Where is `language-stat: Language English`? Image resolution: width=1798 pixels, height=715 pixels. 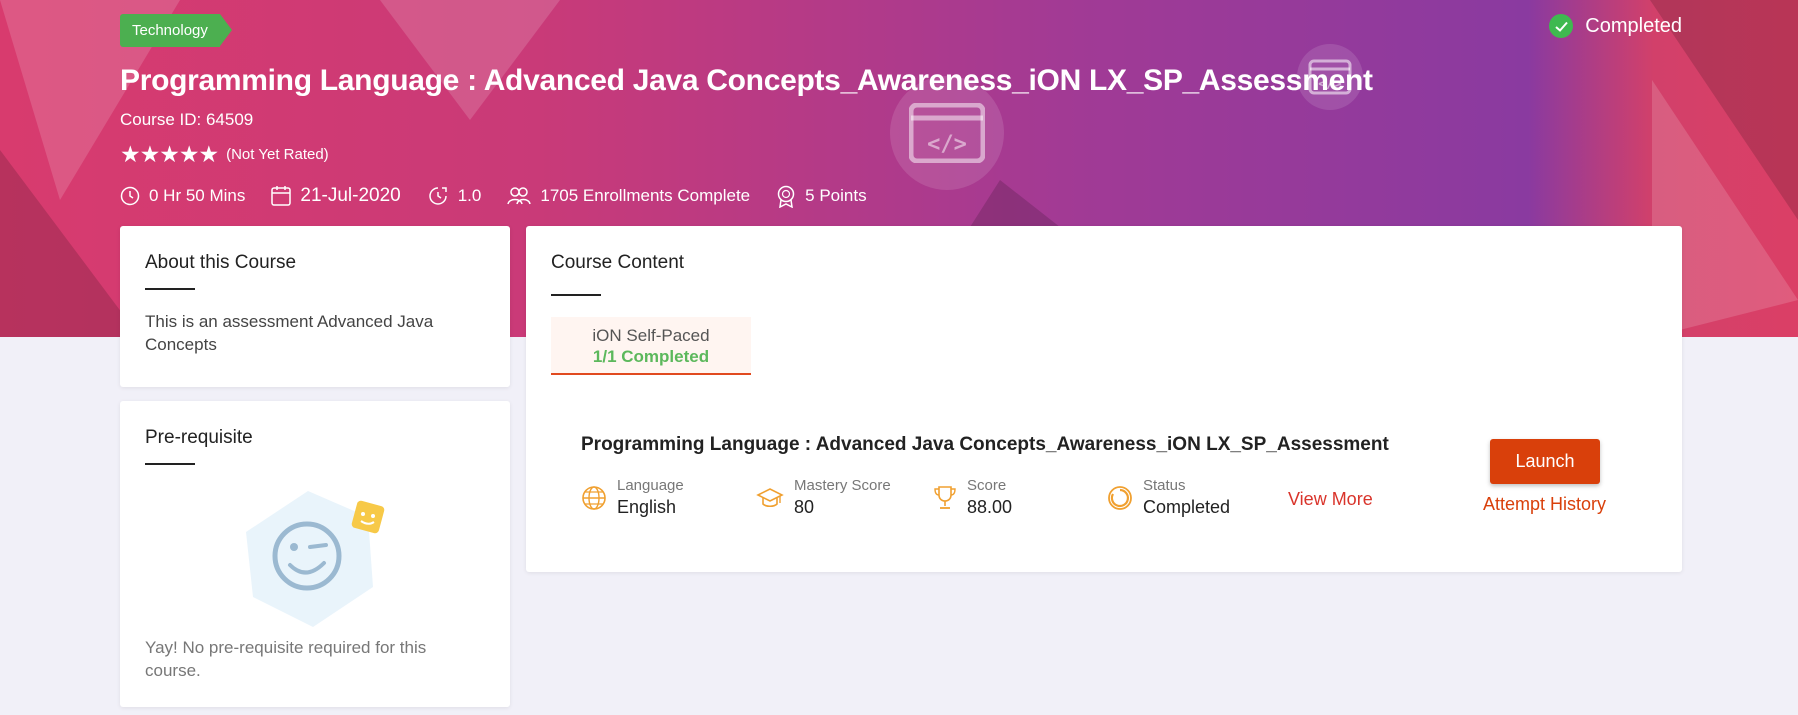
language-stat: Language English is located at coordinates (632, 497).